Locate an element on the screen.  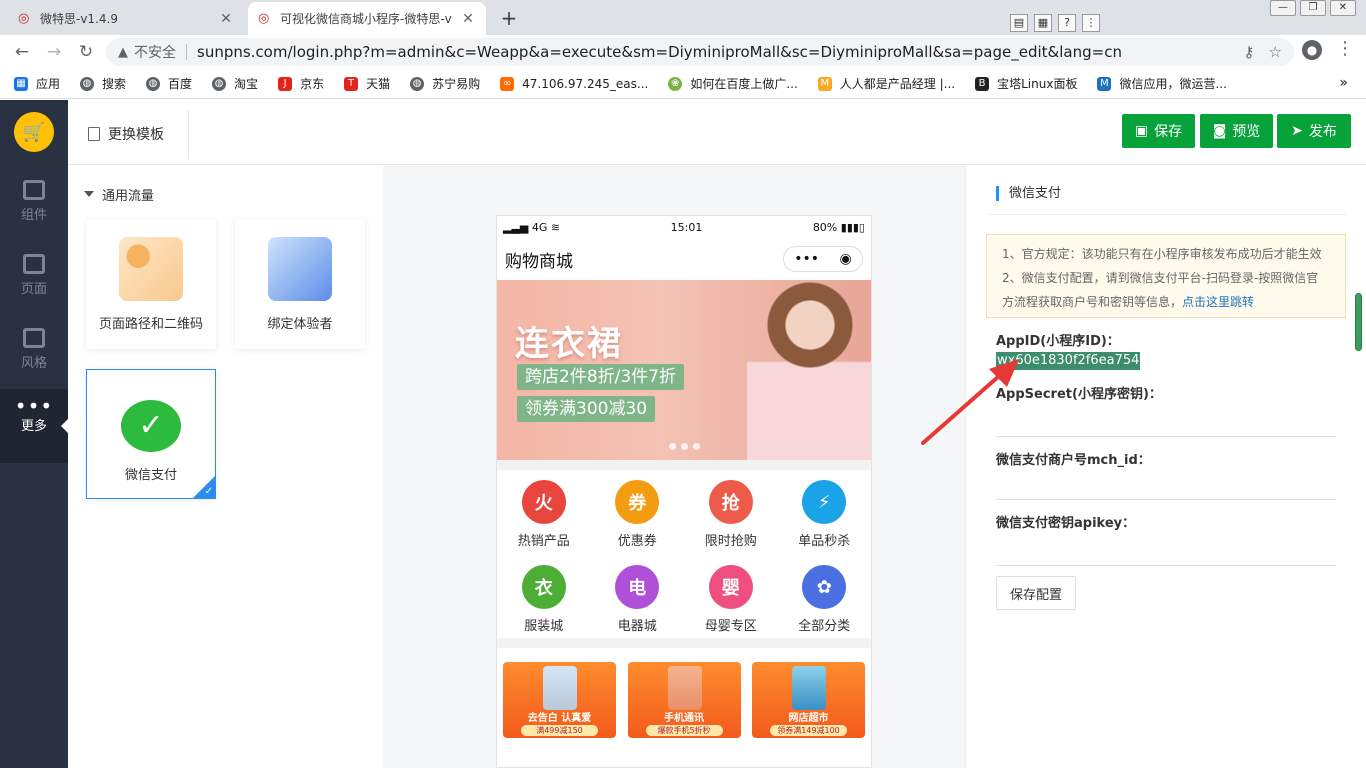
promo-card: 手机通讯 爆款手机5折秒 is located at coordinates (684, 700).